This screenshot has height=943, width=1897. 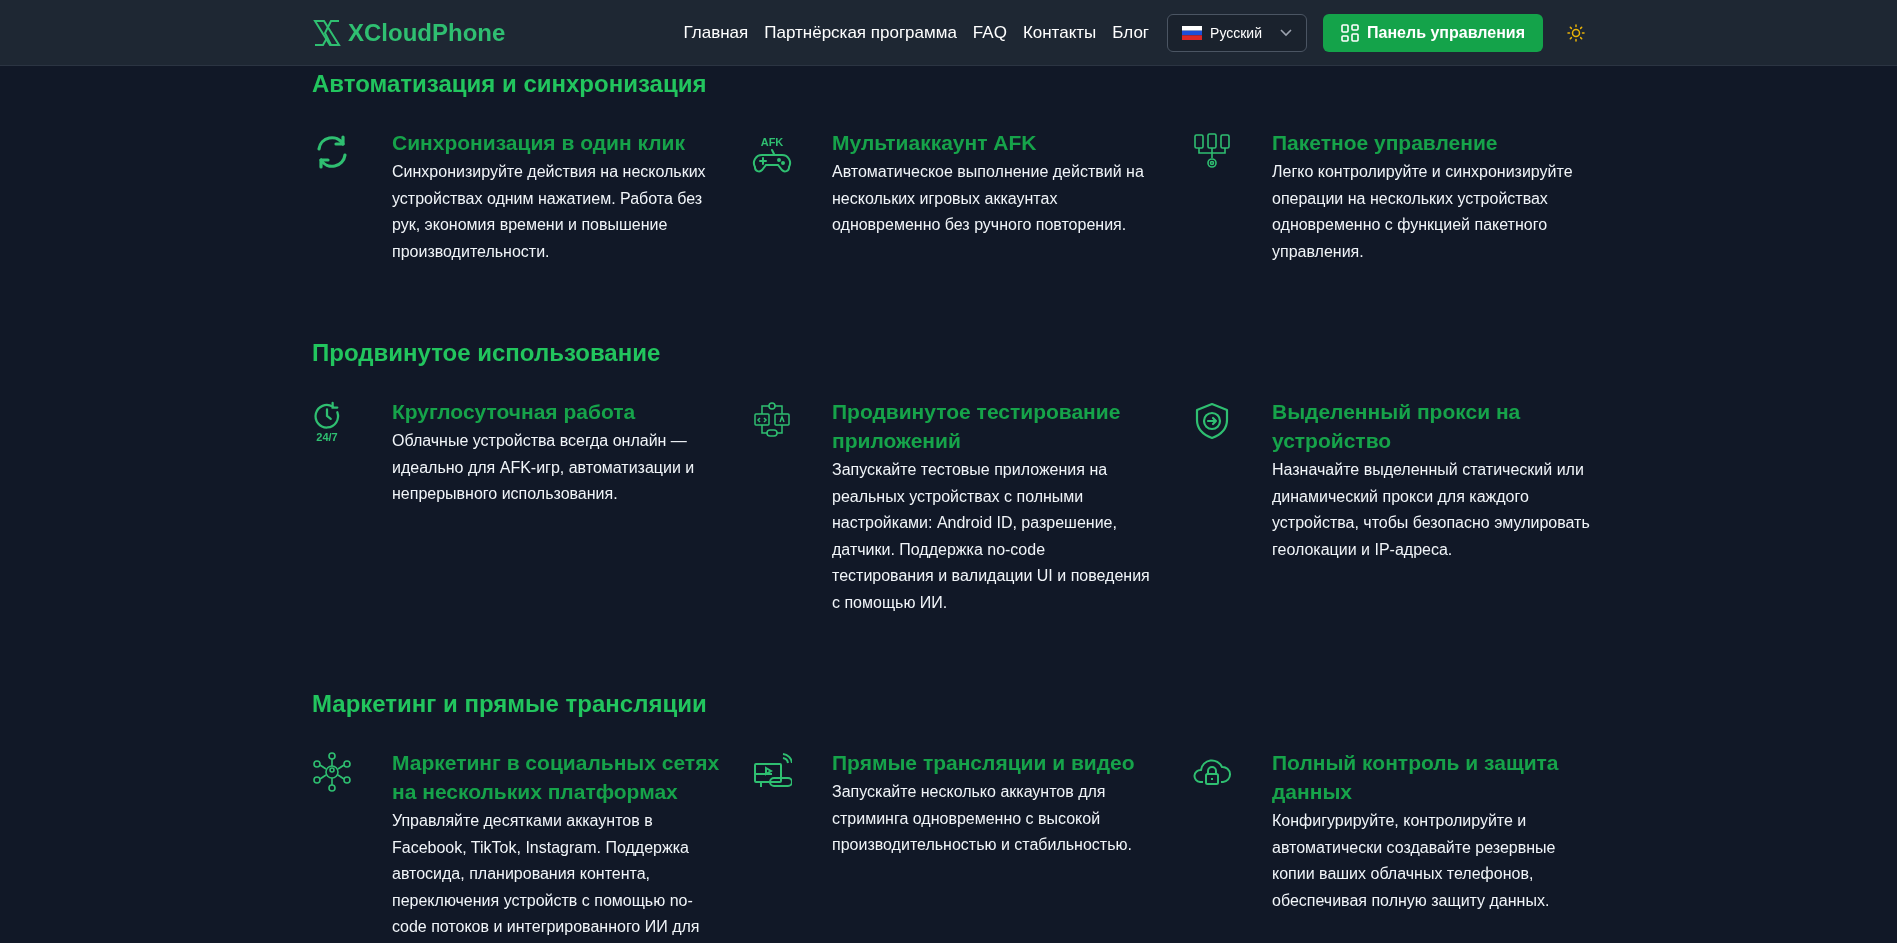 I want to click on section-heading: Автоматизация и синхронизация, so click(x=510, y=84).